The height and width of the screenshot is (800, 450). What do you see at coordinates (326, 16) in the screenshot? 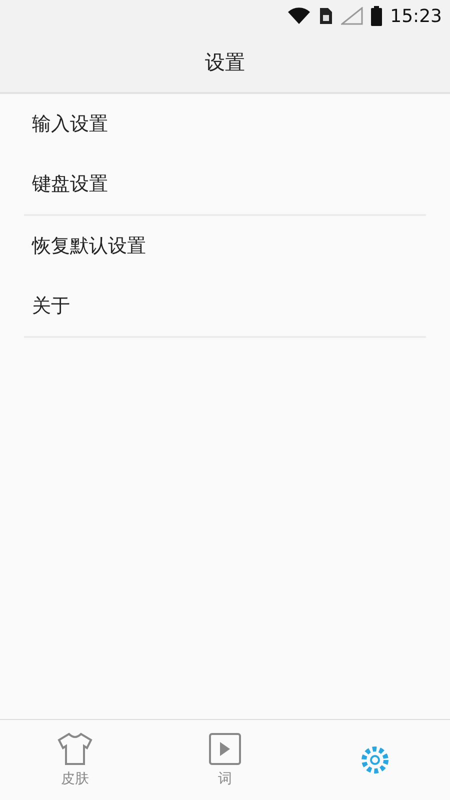
I see `sim-card-icon` at bounding box center [326, 16].